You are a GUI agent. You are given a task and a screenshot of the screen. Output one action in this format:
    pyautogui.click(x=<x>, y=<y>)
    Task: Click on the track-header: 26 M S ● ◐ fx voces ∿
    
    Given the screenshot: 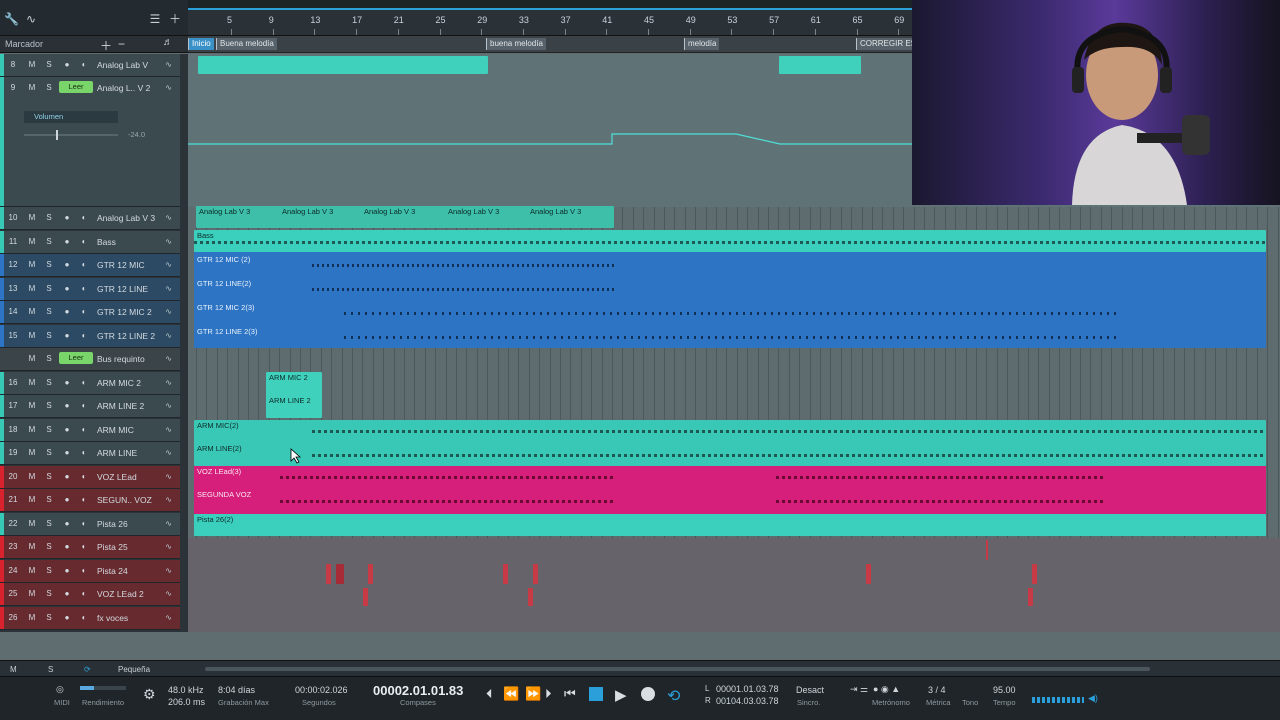 What is the action you would take?
    pyautogui.click(x=90, y=618)
    